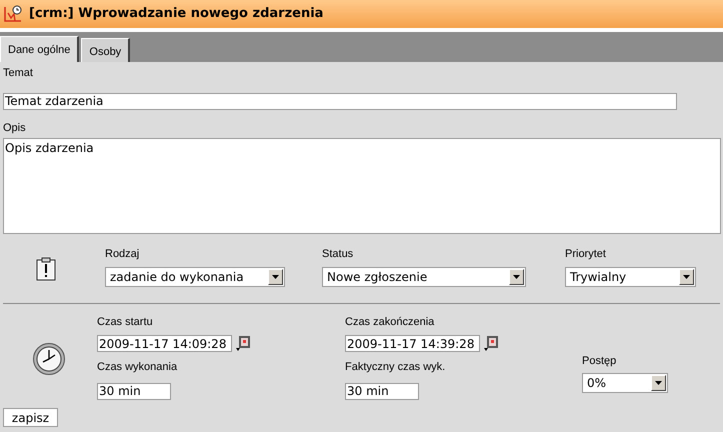 The height and width of the screenshot is (432, 723). I want to click on end-time-input: 2009-11-17 14:39:28, so click(412, 343).